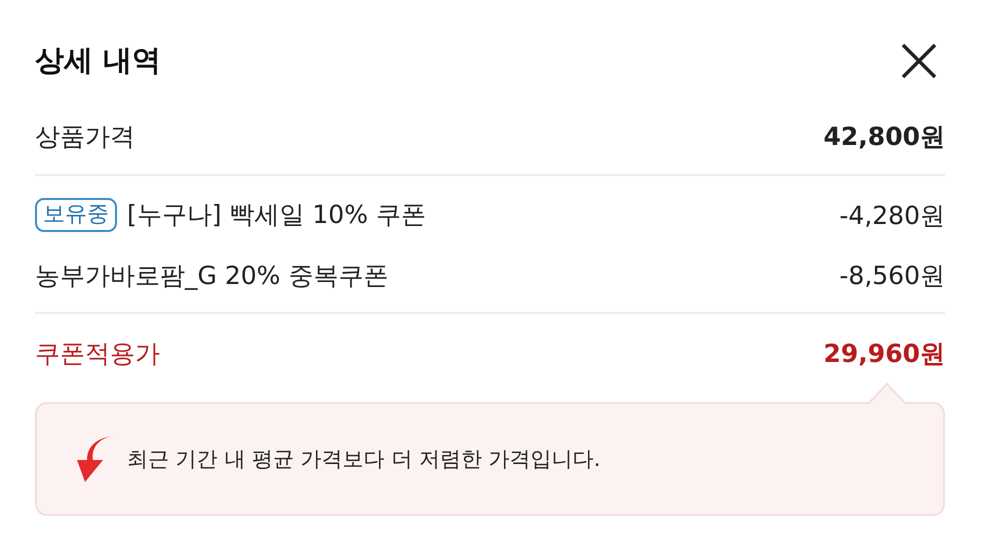  I want to click on notice-text: 최근 기간 내 평균 가격보다 더 저렴한 가격입니다., so click(363, 459).